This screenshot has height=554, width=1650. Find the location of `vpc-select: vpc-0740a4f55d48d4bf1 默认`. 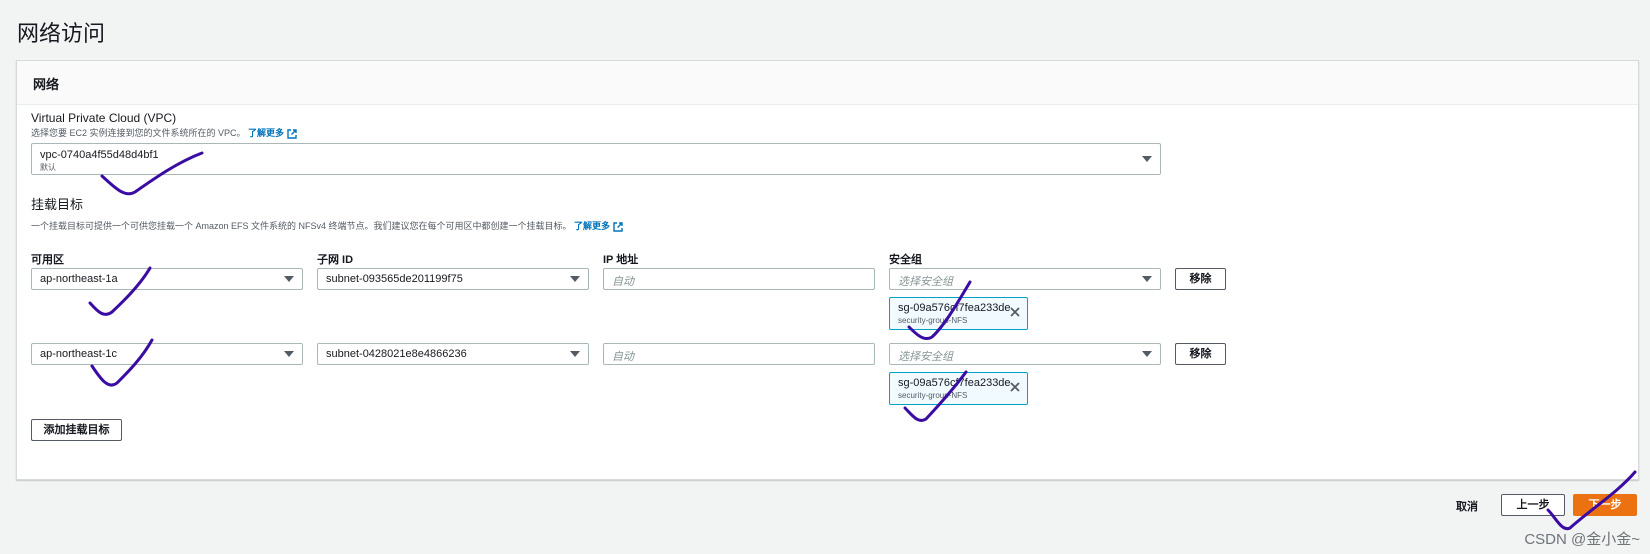

vpc-select: vpc-0740a4f55d48d4bf1 默认 is located at coordinates (596, 159).